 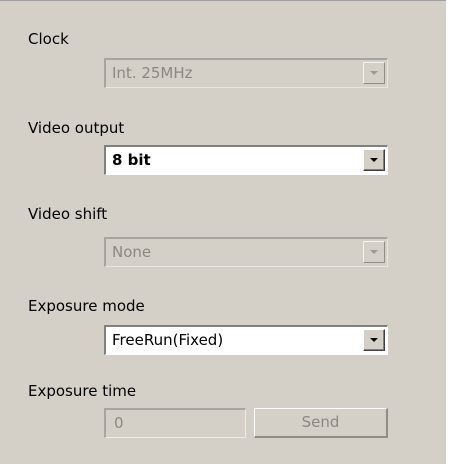 What do you see at coordinates (86, 306) in the screenshot?
I see `exposure-mode-label: Exposure mode` at bounding box center [86, 306].